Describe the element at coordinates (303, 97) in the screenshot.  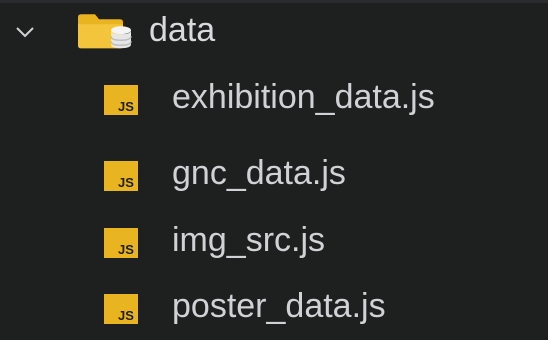
I see `file-label: exhibition_data.js` at that location.